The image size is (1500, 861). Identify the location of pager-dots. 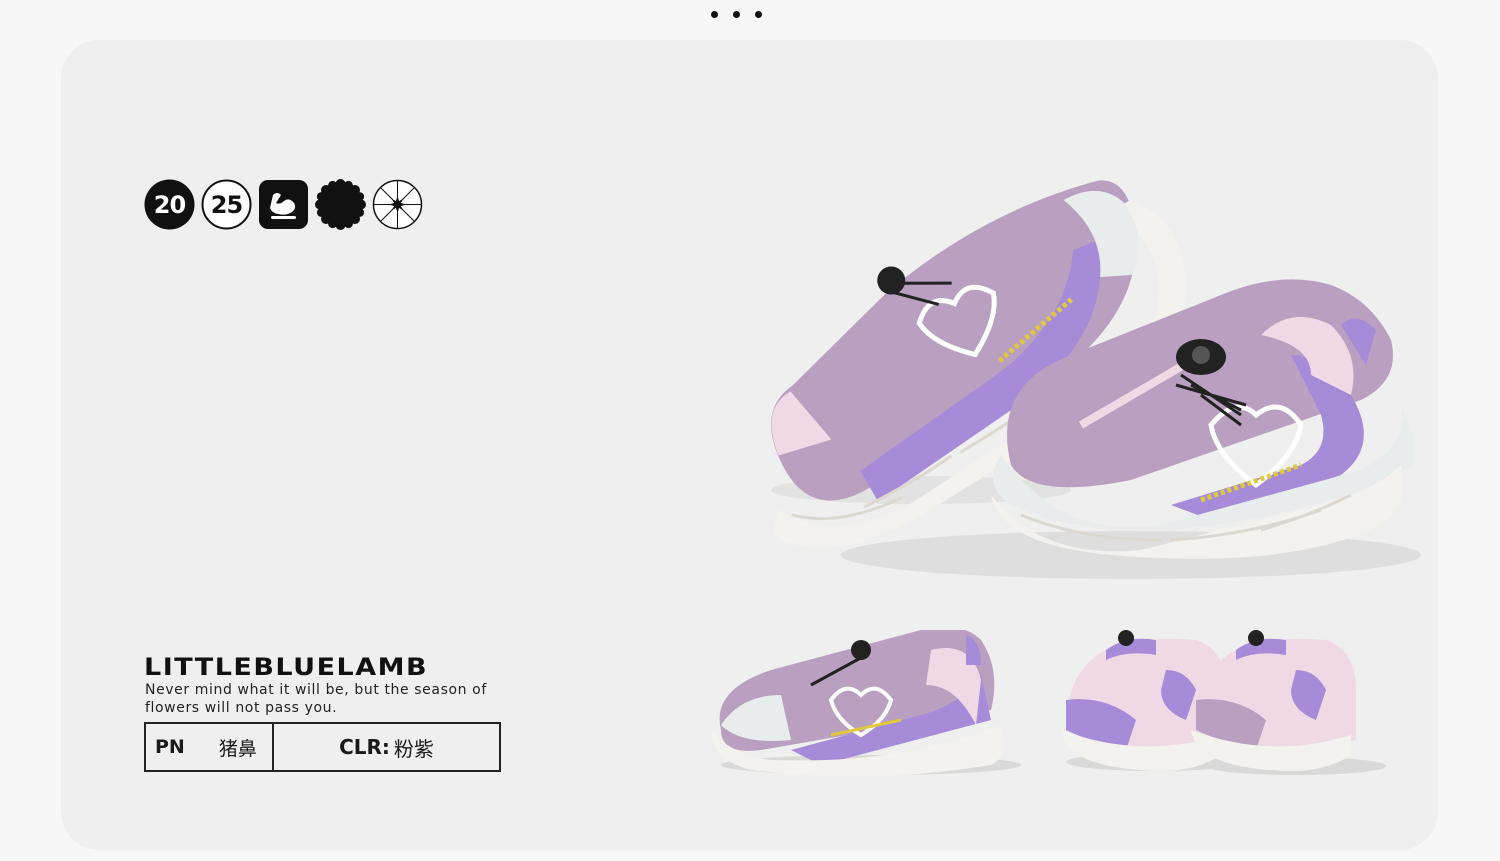
(736, 14).